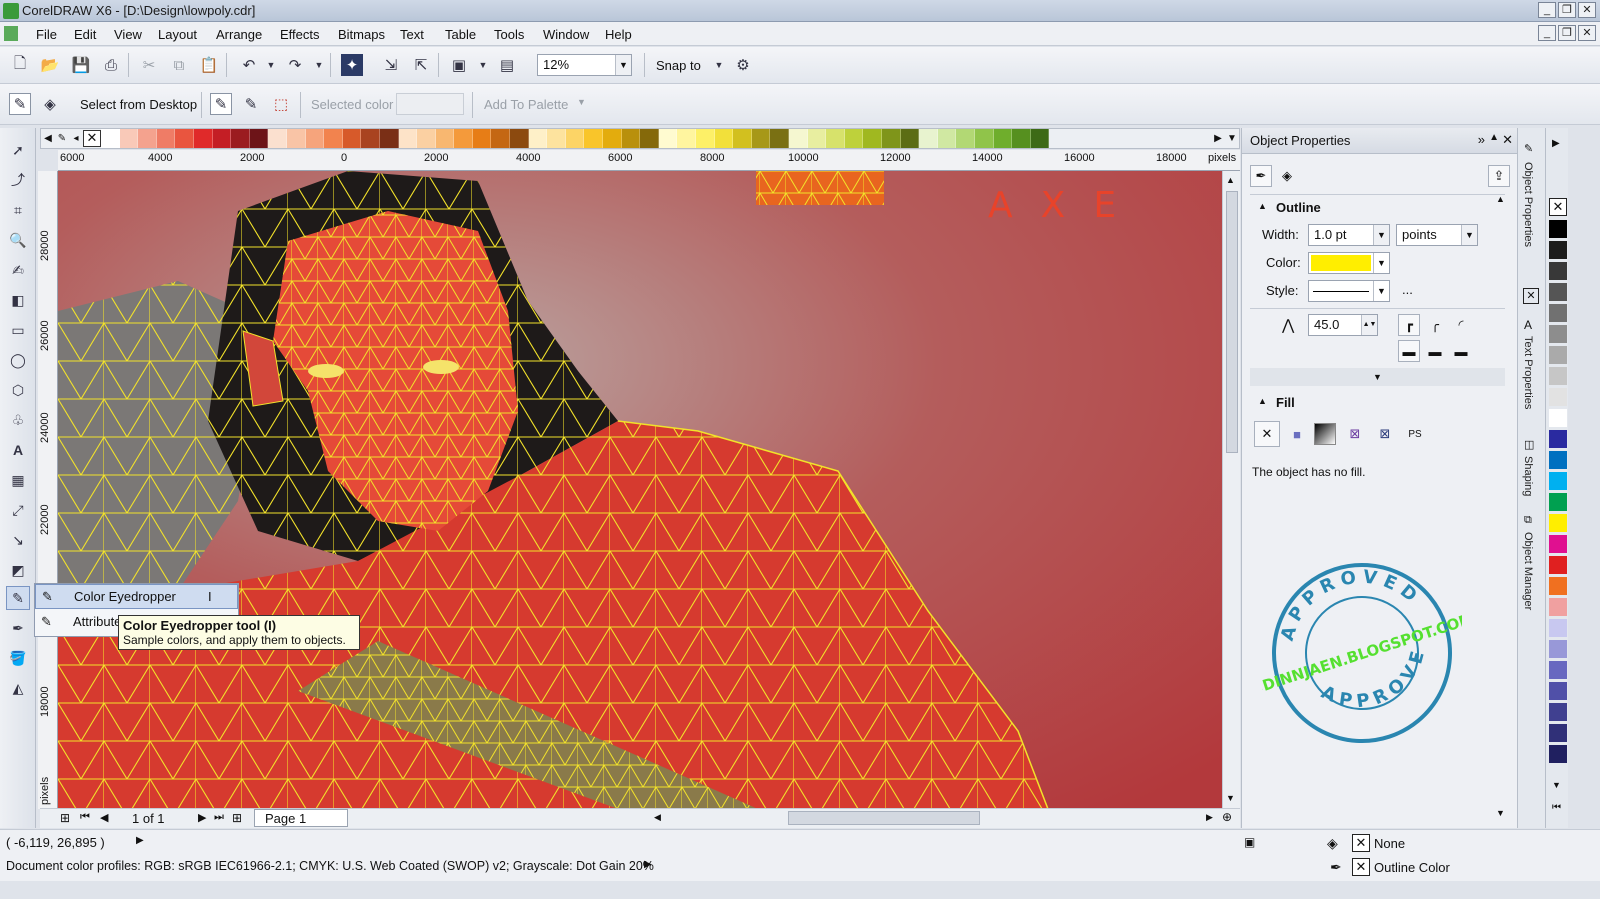  What do you see at coordinates (104, 817) in the screenshot?
I see `prev-page-icon: ◀` at bounding box center [104, 817].